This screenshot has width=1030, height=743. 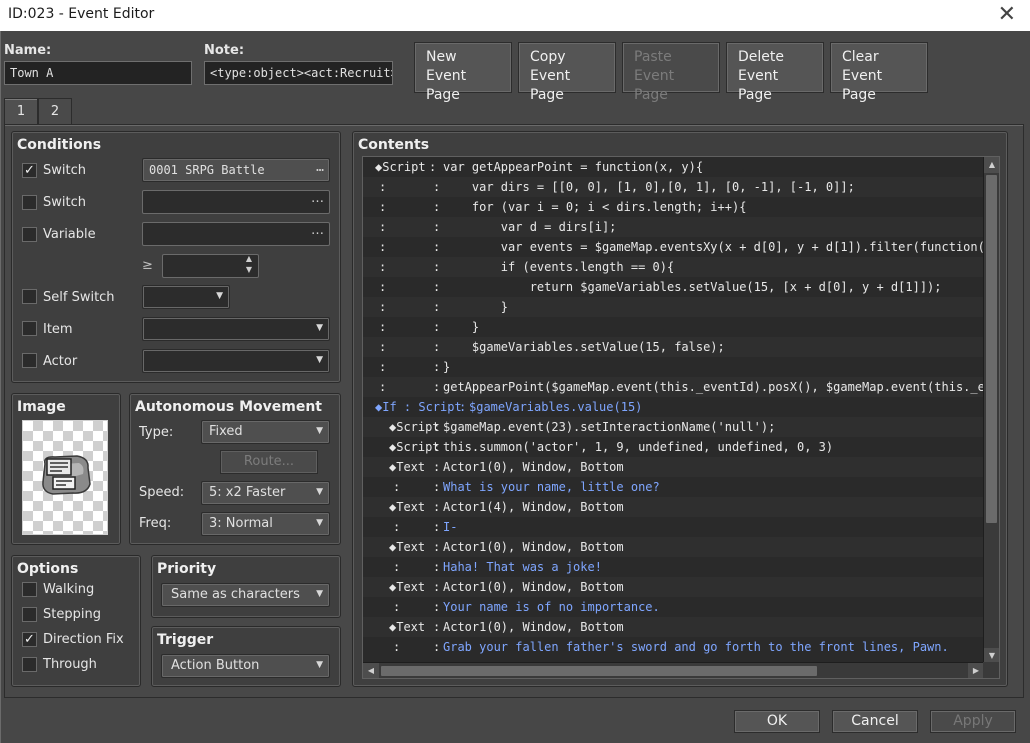 What do you see at coordinates (407, 467) in the screenshot?
I see `command-marker: ◆Text` at bounding box center [407, 467].